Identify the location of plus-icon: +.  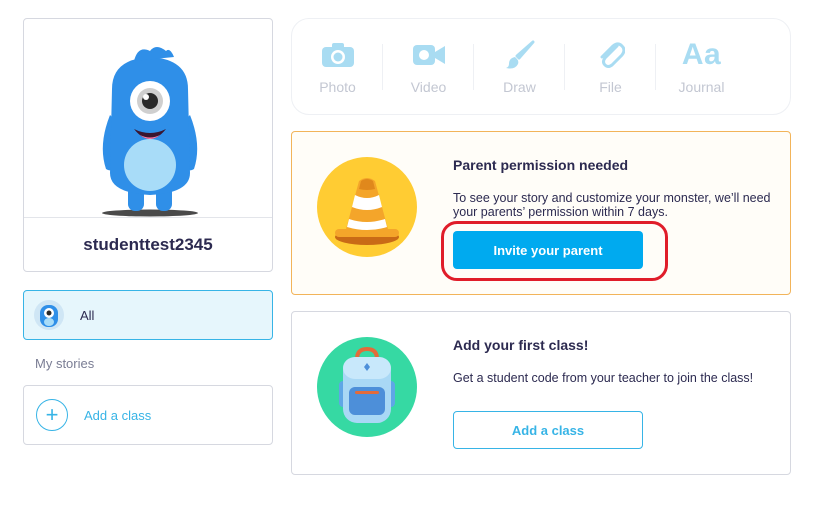
(52, 415).